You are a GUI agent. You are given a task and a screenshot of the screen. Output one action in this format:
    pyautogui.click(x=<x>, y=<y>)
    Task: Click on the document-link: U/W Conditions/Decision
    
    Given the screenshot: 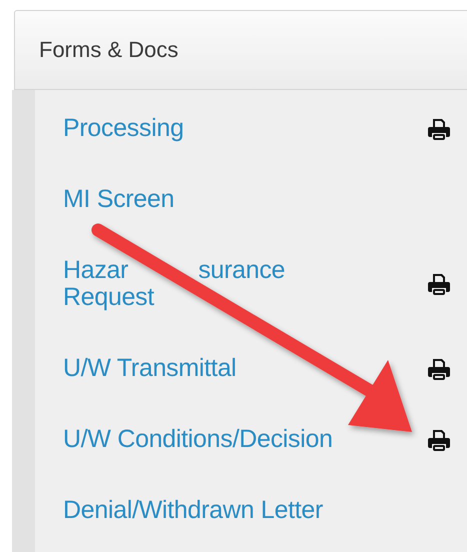 What is the action you would take?
    pyautogui.click(x=198, y=439)
    